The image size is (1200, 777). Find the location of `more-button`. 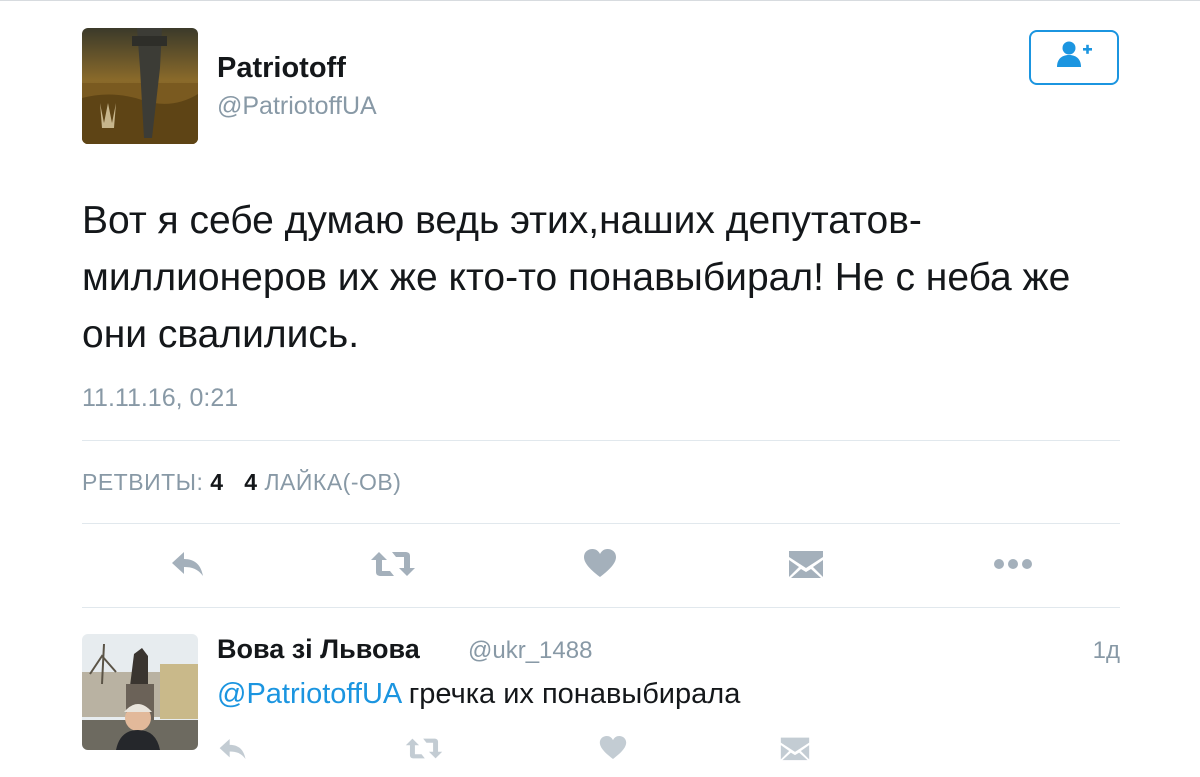

more-button is located at coordinates (1013, 566).